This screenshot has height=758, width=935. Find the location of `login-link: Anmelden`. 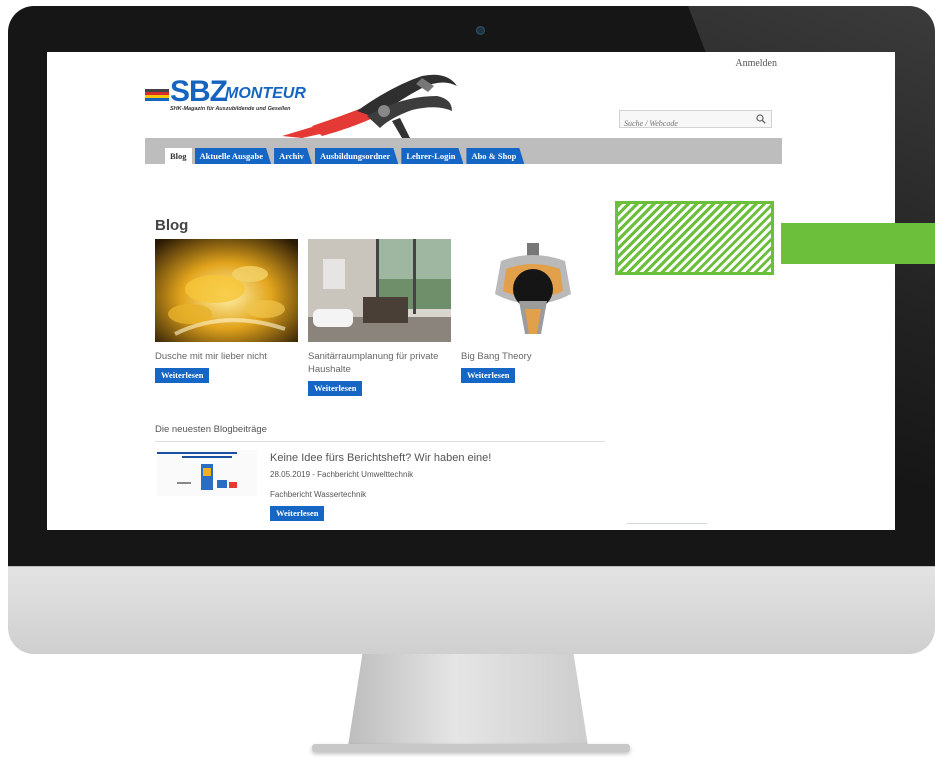

login-link: Anmelden is located at coordinates (756, 63).